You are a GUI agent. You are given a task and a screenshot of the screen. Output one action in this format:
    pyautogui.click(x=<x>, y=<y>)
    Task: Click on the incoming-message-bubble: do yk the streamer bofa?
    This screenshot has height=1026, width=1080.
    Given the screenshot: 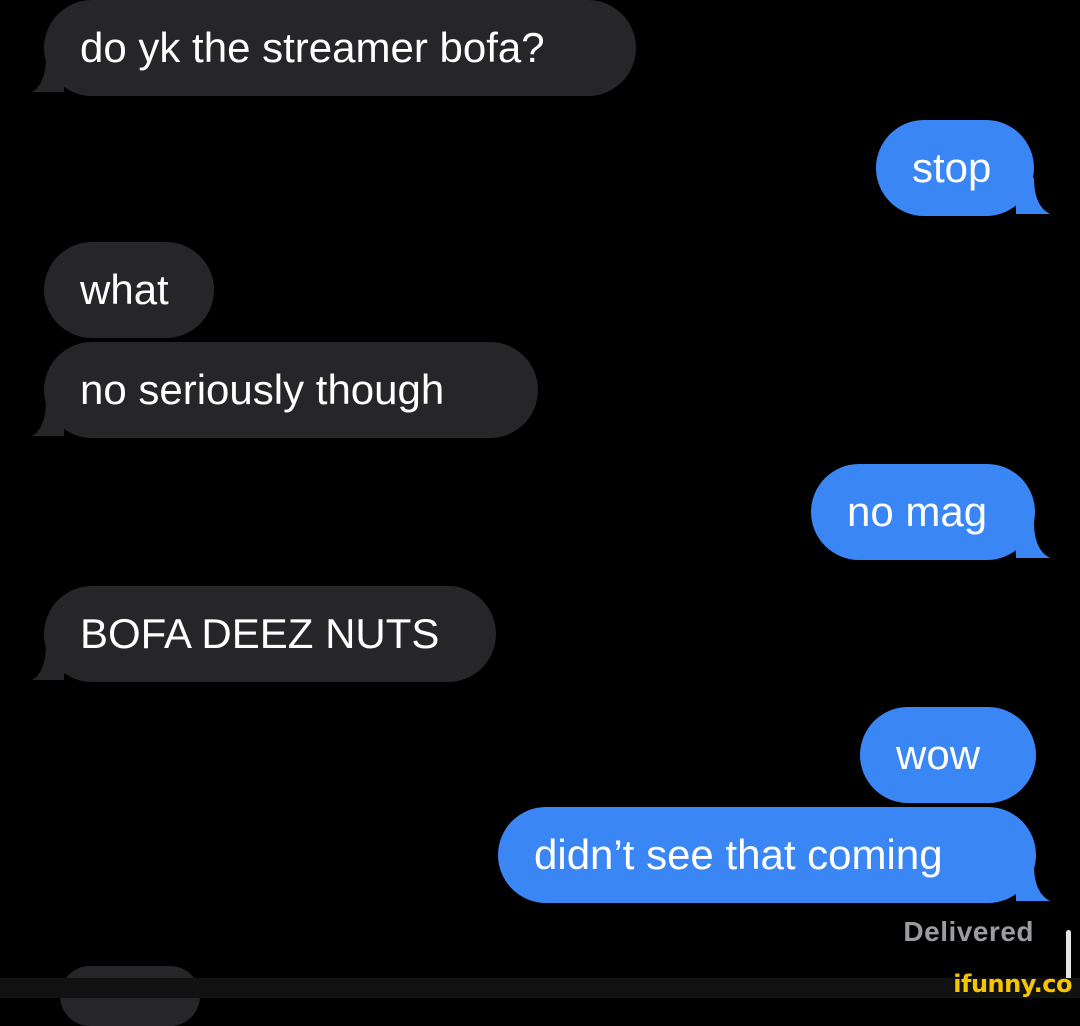 What is the action you would take?
    pyautogui.click(x=340, y=48)
    